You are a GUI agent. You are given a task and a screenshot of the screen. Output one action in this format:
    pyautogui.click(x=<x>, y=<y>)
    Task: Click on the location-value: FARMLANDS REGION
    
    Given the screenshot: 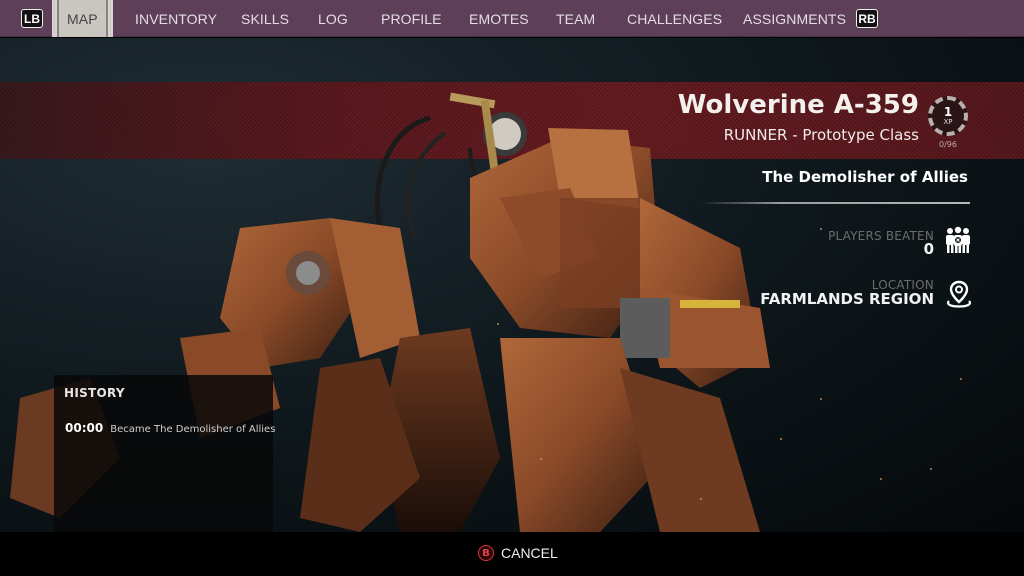 What is the action you would take?
    pyautogui.click(x=847, y=299)
    